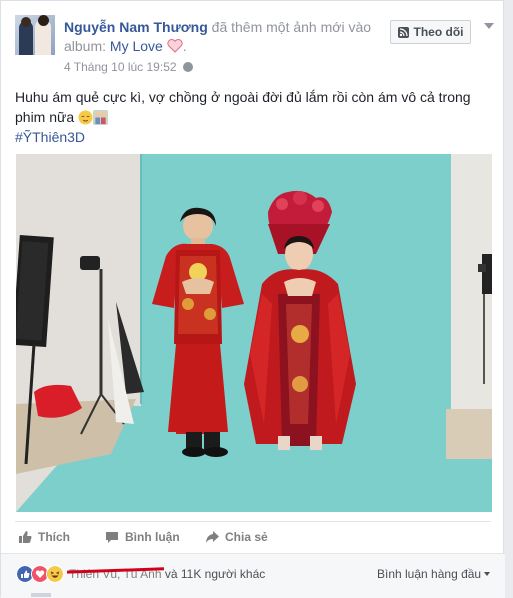  What do you see at coordinates (429, 574) in the screenshot?
I see `top-comments-label: Bình luận hàng đầu` at bounding box center [429, 574].